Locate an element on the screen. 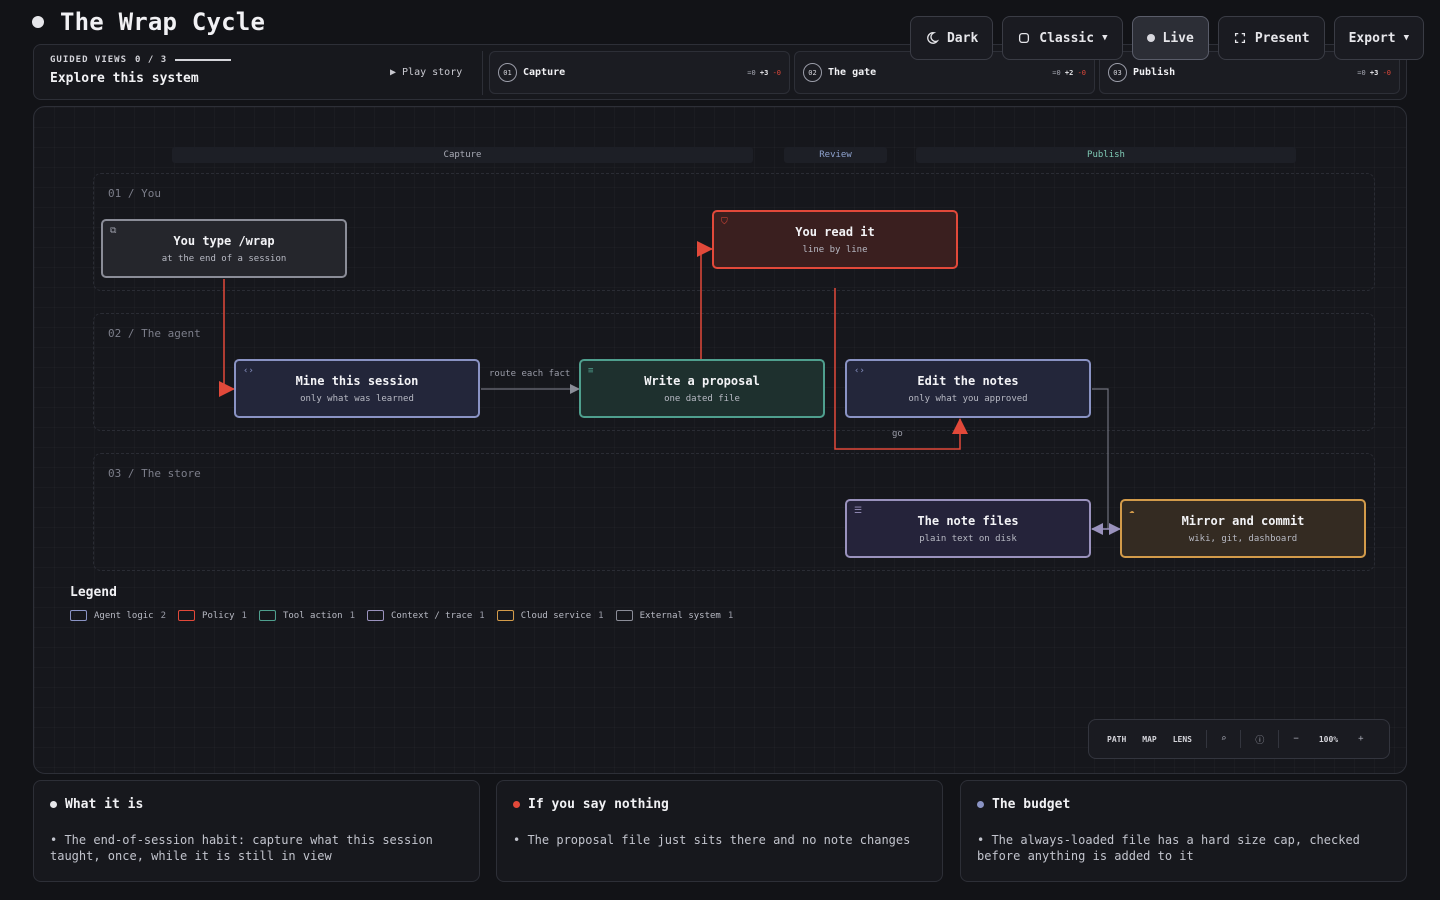 The height and width of the screenshot is (900, 1440). toolbar: Dark Classic ▼ Live Present Export ▼ is located at coordinates (1166, 38).